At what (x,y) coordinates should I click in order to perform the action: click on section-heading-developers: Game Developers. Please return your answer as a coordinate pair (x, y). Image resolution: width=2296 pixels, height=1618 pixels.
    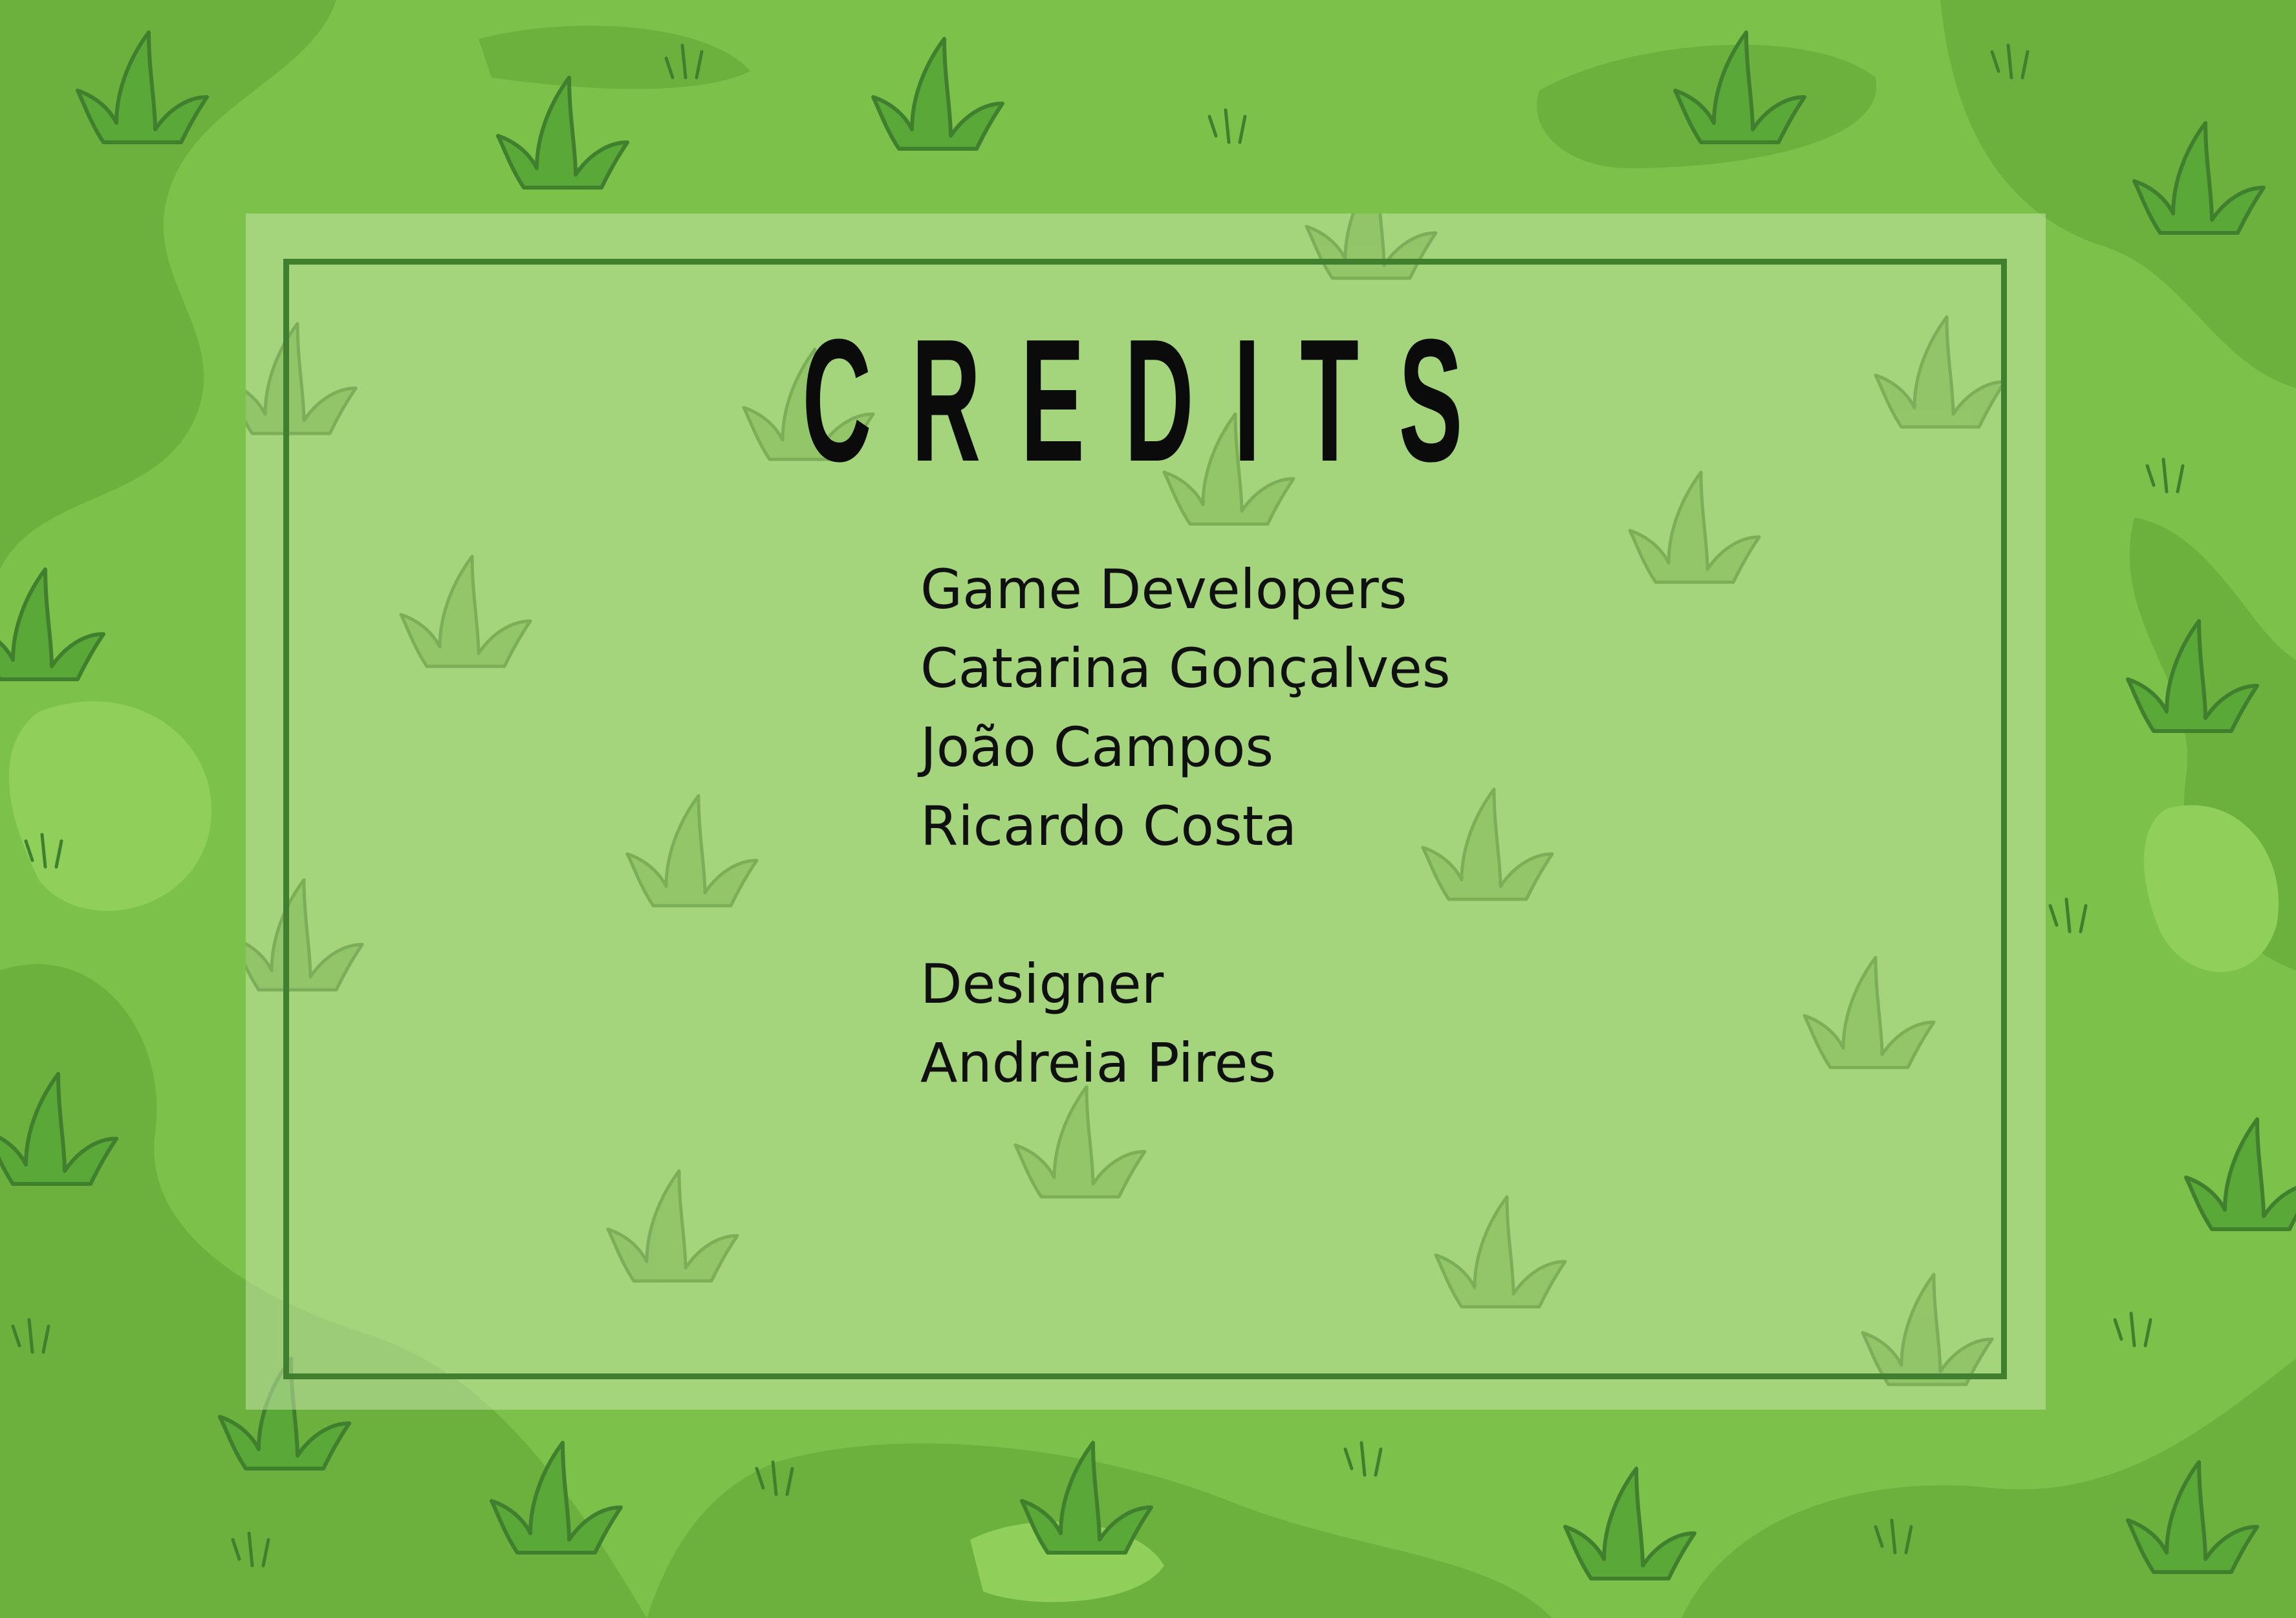
    Looking at the image, I should click on (1163, 590).